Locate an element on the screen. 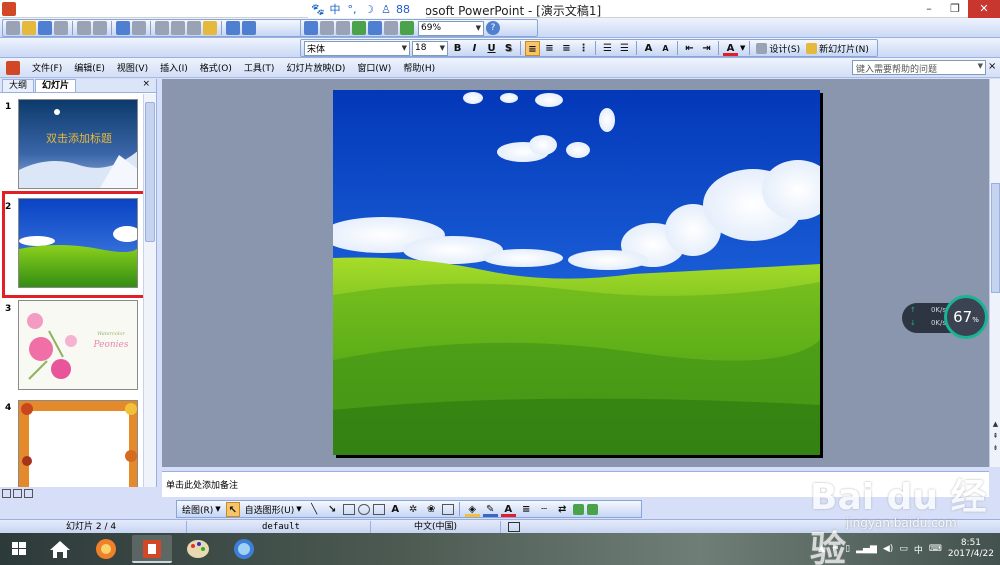 Image resolution: width=1000 pixels, height=565 pixels. main-scrollbar: ▲ ⇞ ⇟ is located at coordinates (994, 273).